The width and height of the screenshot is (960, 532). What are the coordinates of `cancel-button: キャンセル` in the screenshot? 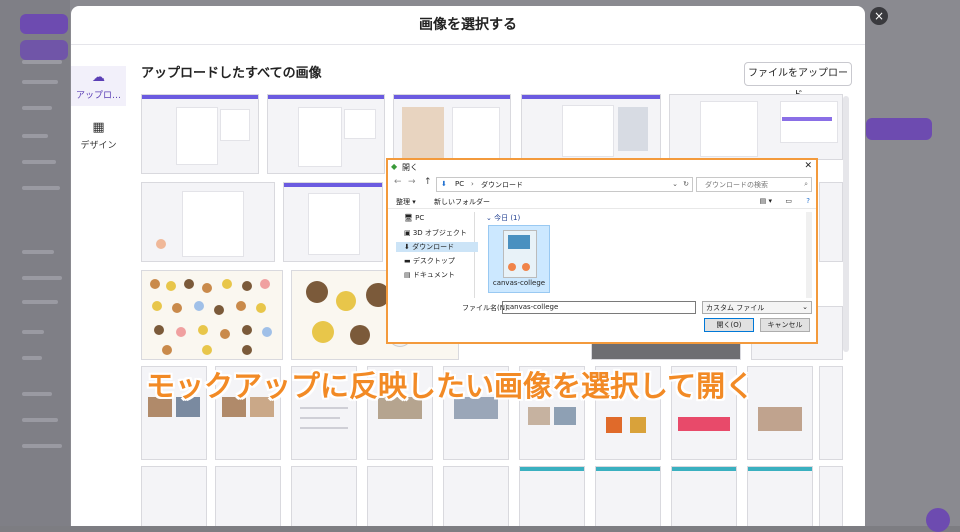 It's located at (785, 325).